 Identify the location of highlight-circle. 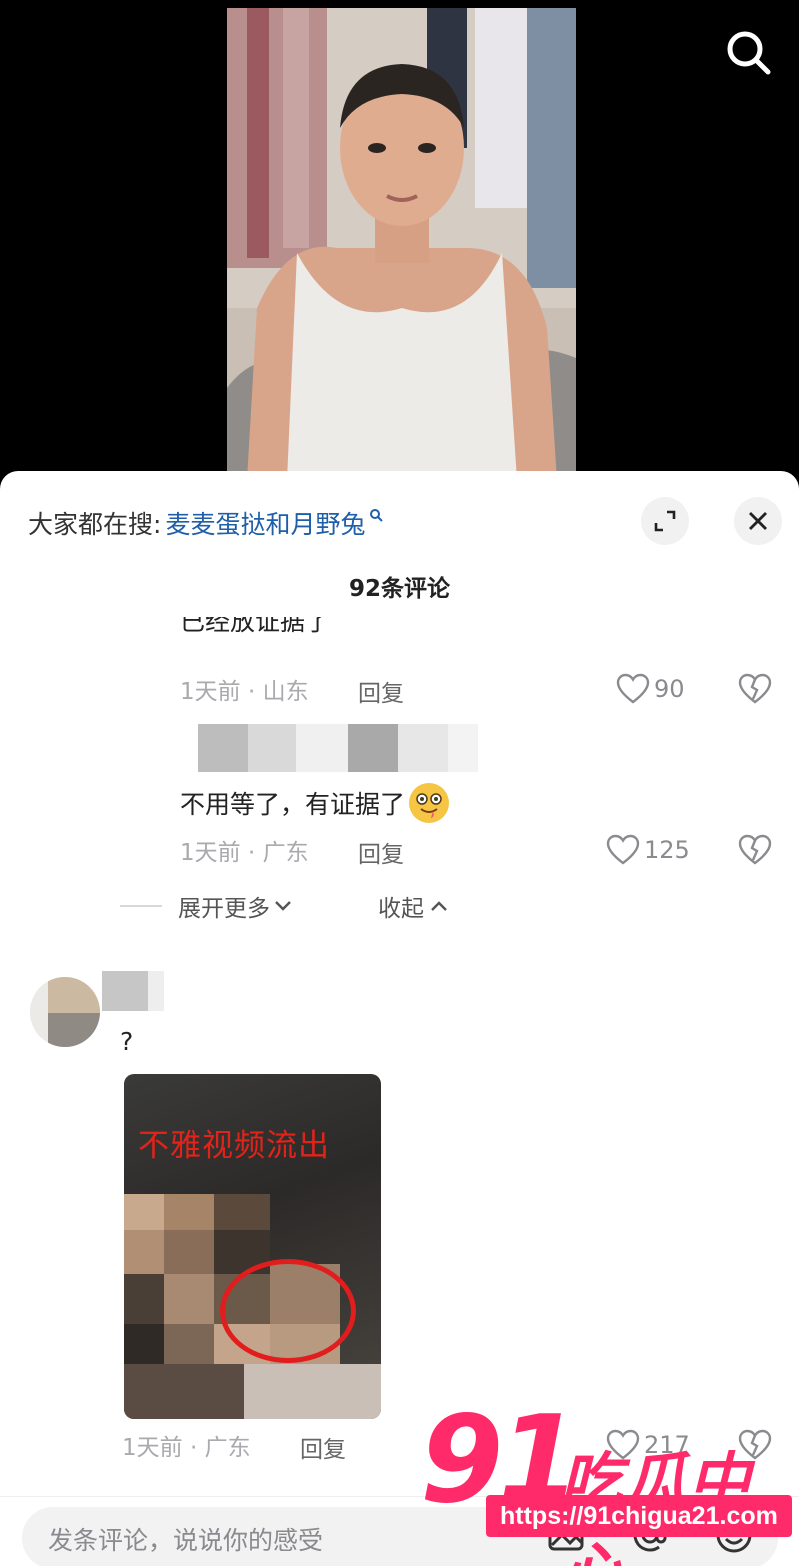
(288, 1311).